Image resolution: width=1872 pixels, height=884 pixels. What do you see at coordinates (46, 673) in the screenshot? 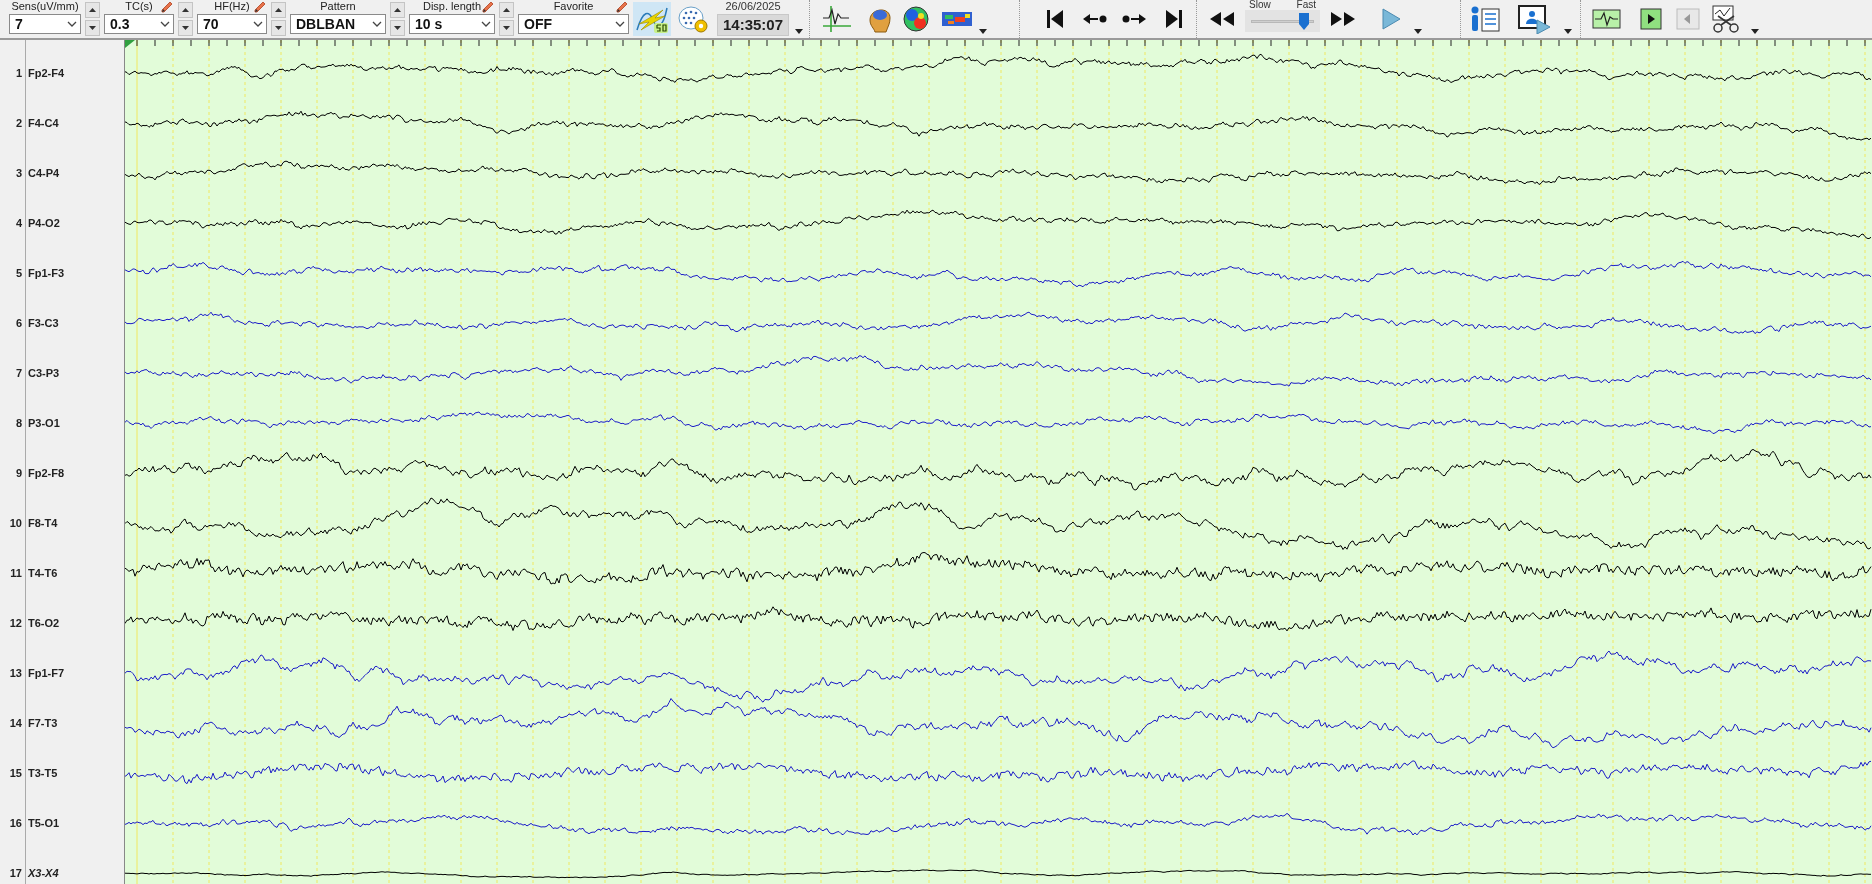
I see `channel-label: Fp1-F7` at bounding box center [46, 673].